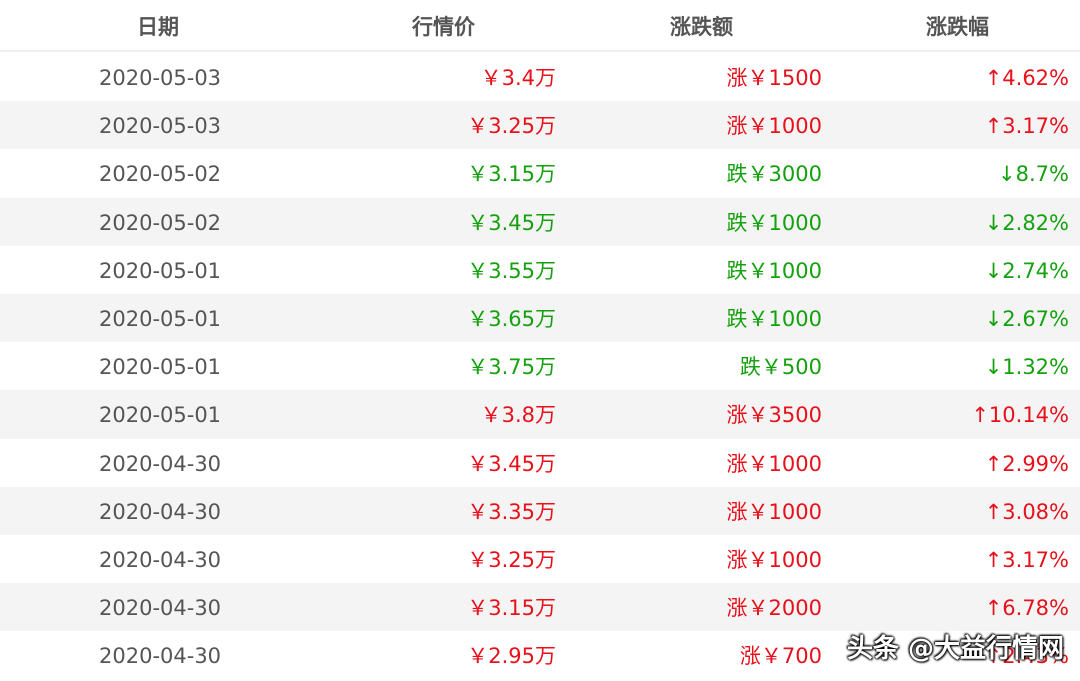 This screenshot has height=681, width=1080. What do you see at coordinates (1026, 318) in the screenshot?
I see `row-percent: ↓2.67%` at bounding box center [1026, 318].